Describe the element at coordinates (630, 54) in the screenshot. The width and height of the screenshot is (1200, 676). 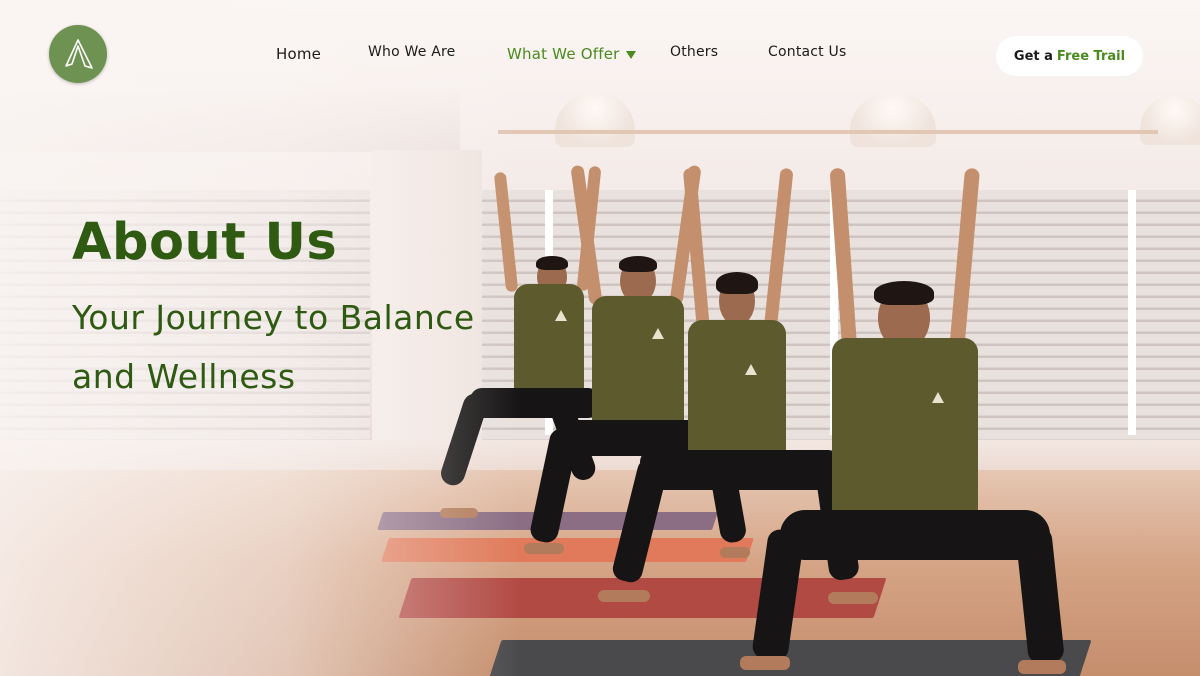
I see `chevron-down-icon` at that location.